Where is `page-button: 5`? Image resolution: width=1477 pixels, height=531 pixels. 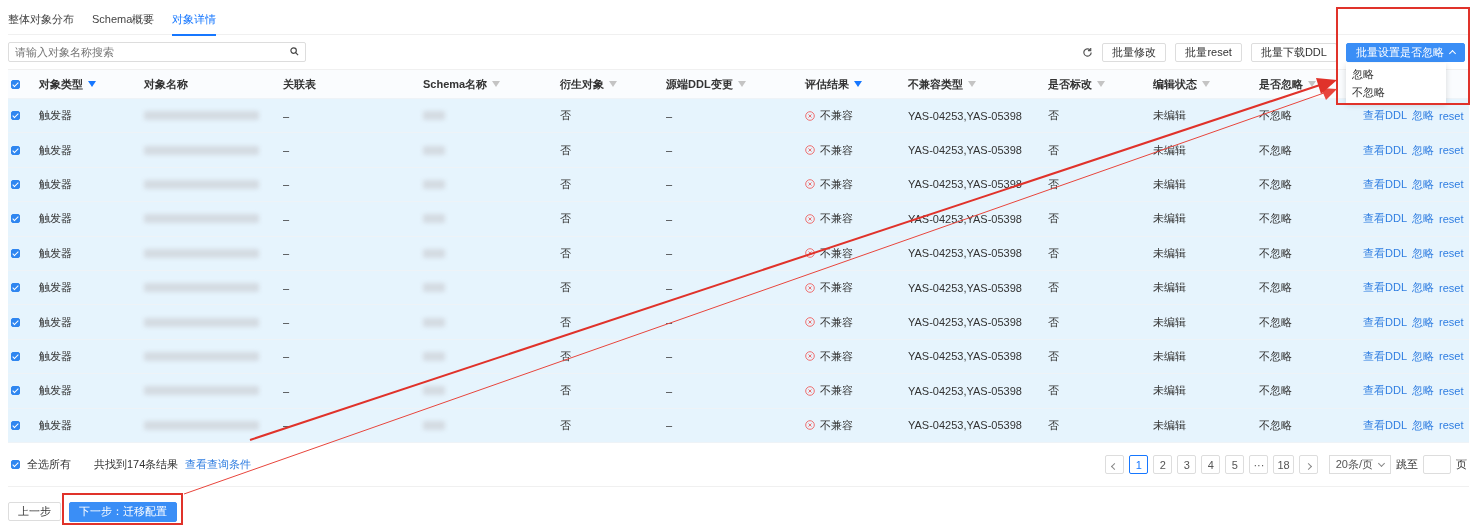
page-button: 5 is located at coordinates (1235, 465).